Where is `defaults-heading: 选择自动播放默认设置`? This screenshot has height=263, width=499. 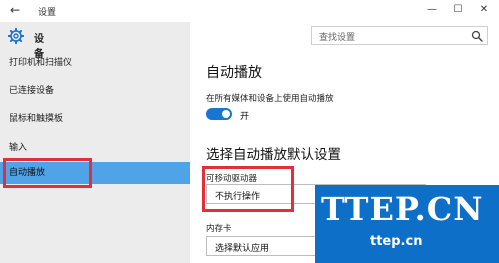 defaults-heading: 选择自动播放默认设置 is located at coordinates (273, 155).